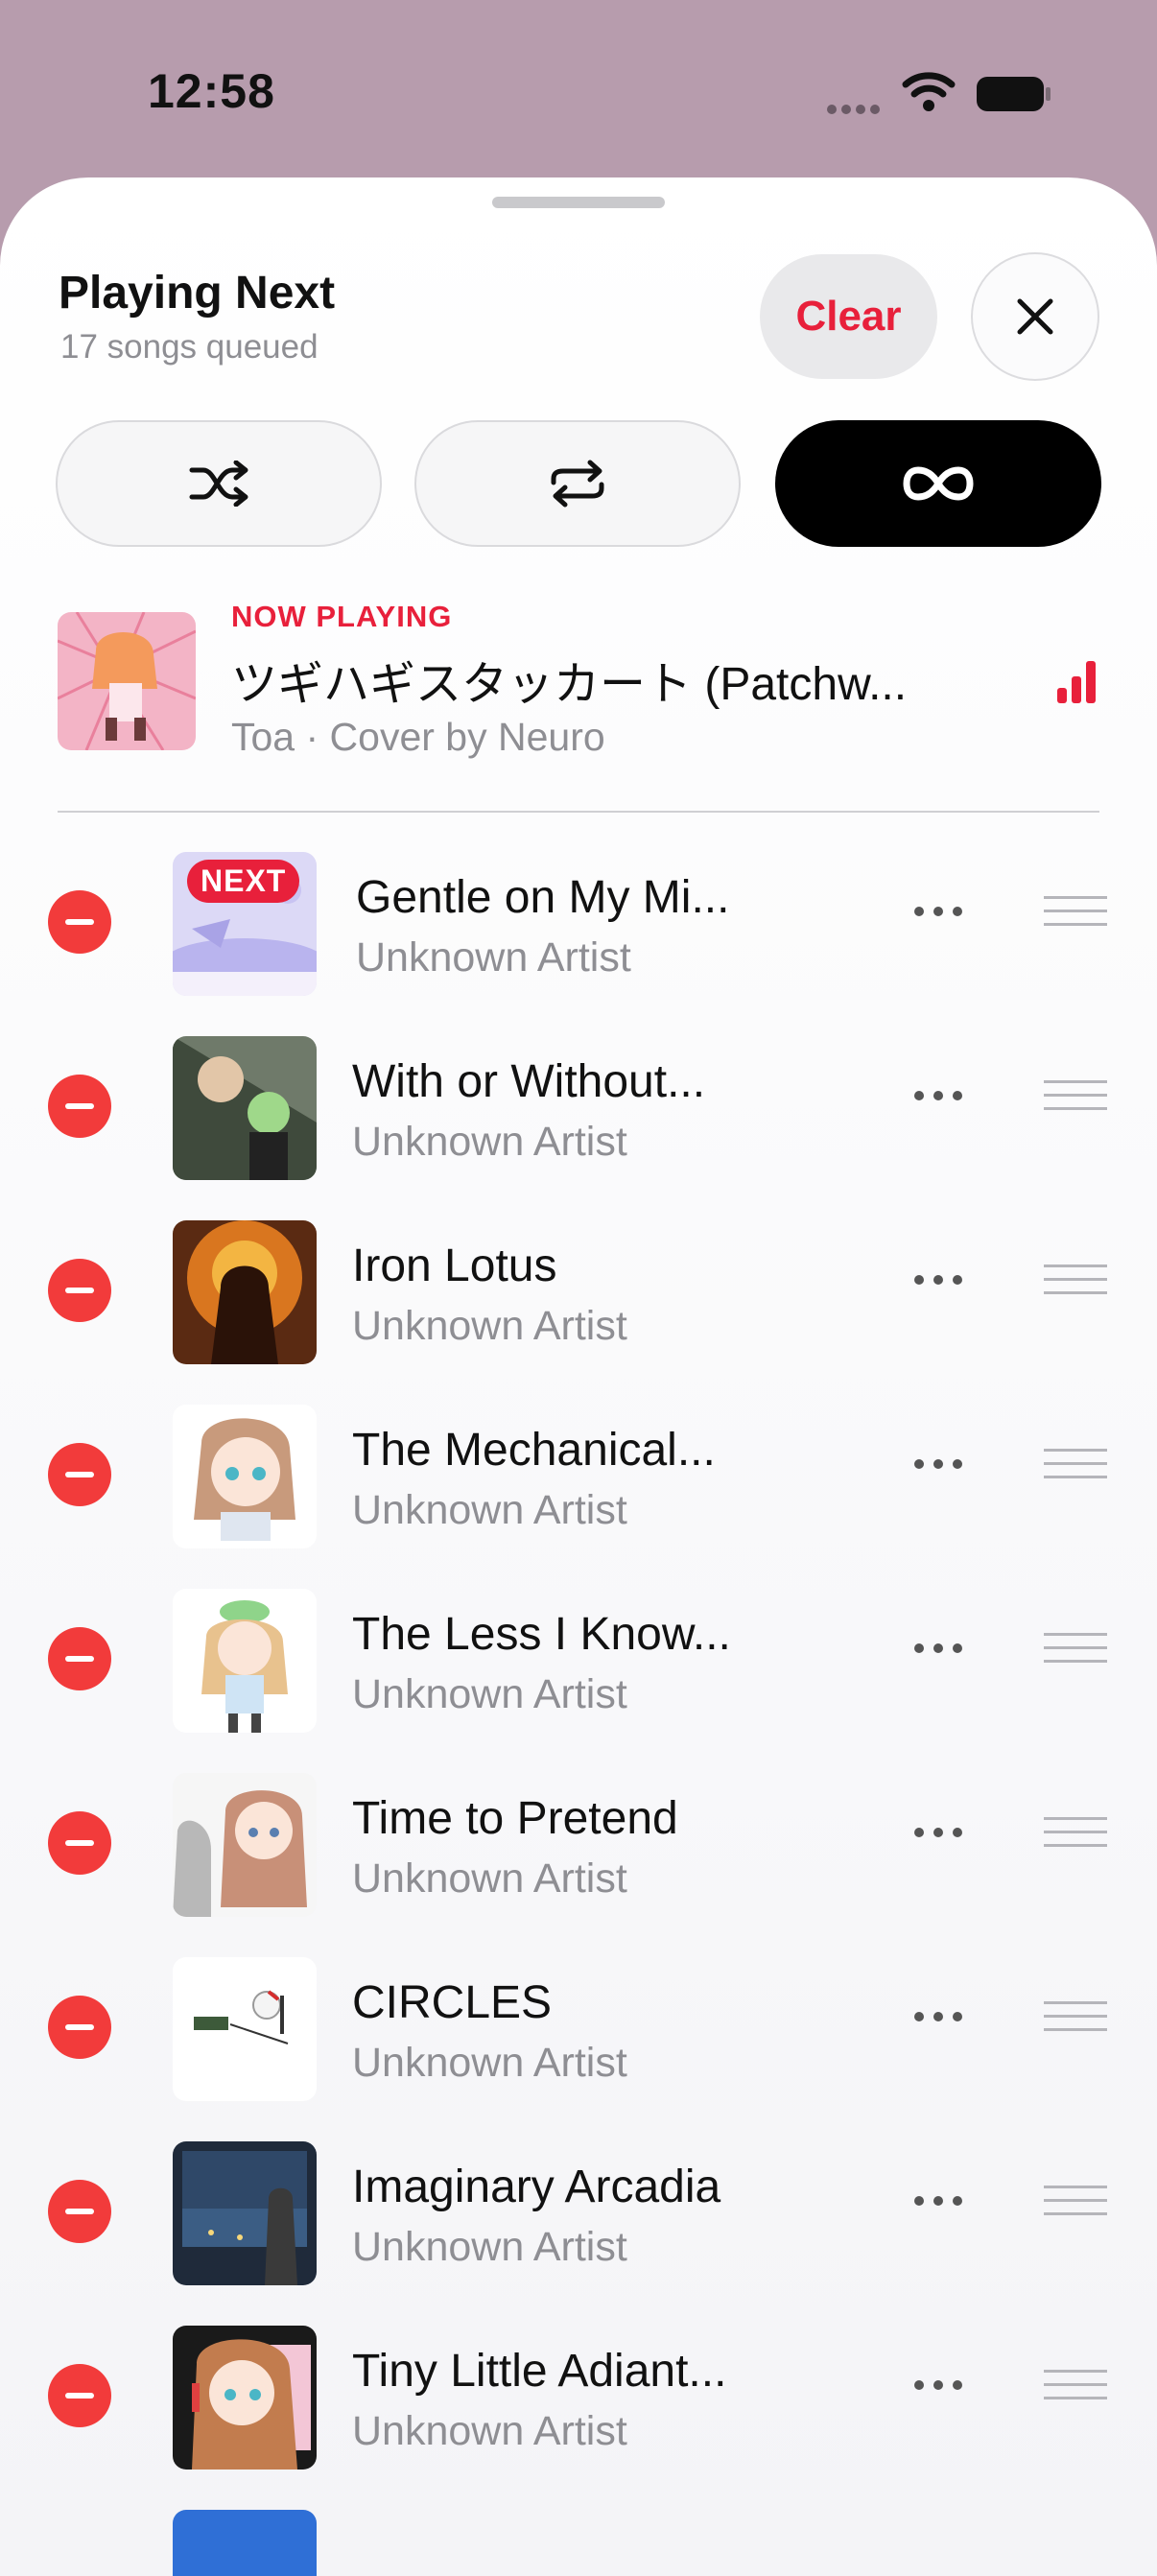 The width and height of the screenshot is (1157, 2576). I want to click on queue-row: The Mechanical... Unknown Artist, so click(578, 1479).